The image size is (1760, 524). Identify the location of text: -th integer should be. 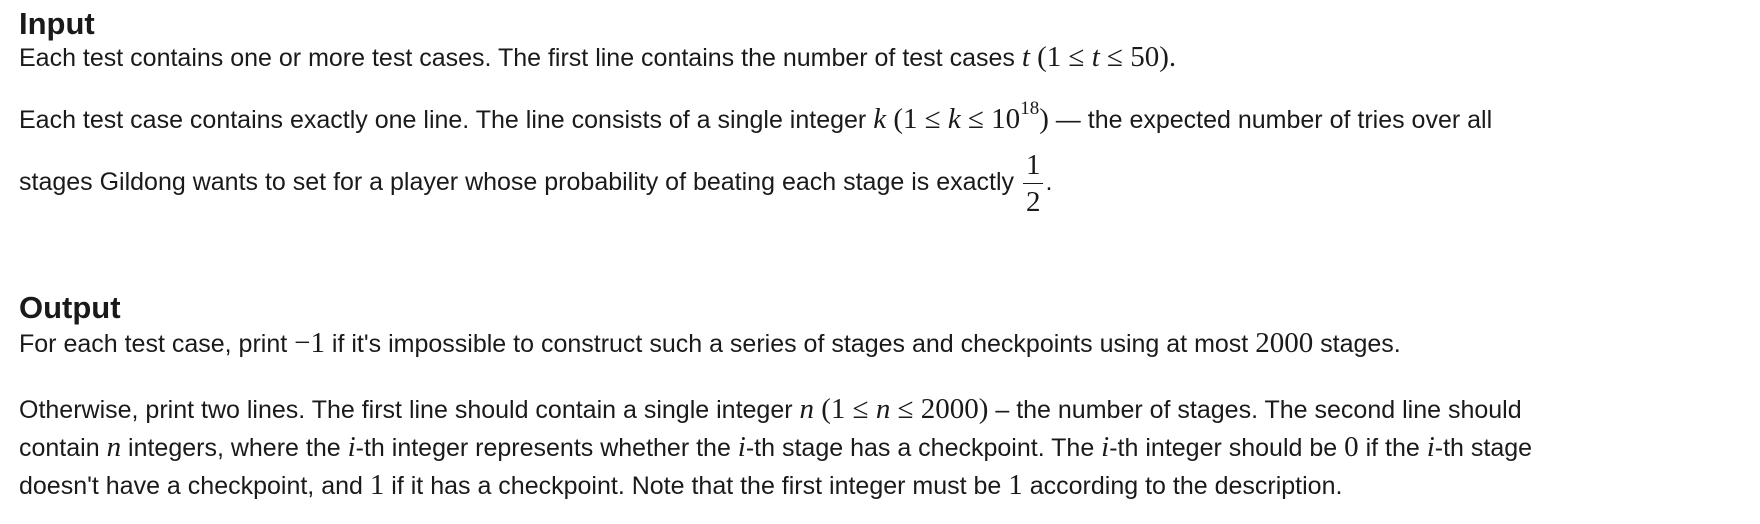
(1227, 448).